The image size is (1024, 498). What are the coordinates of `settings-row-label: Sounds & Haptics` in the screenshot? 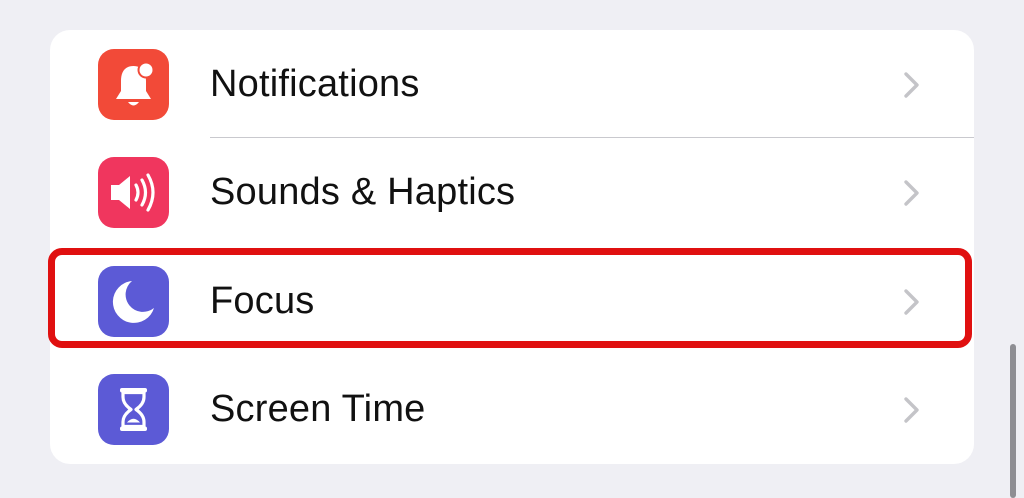 It's located at (363, 192).